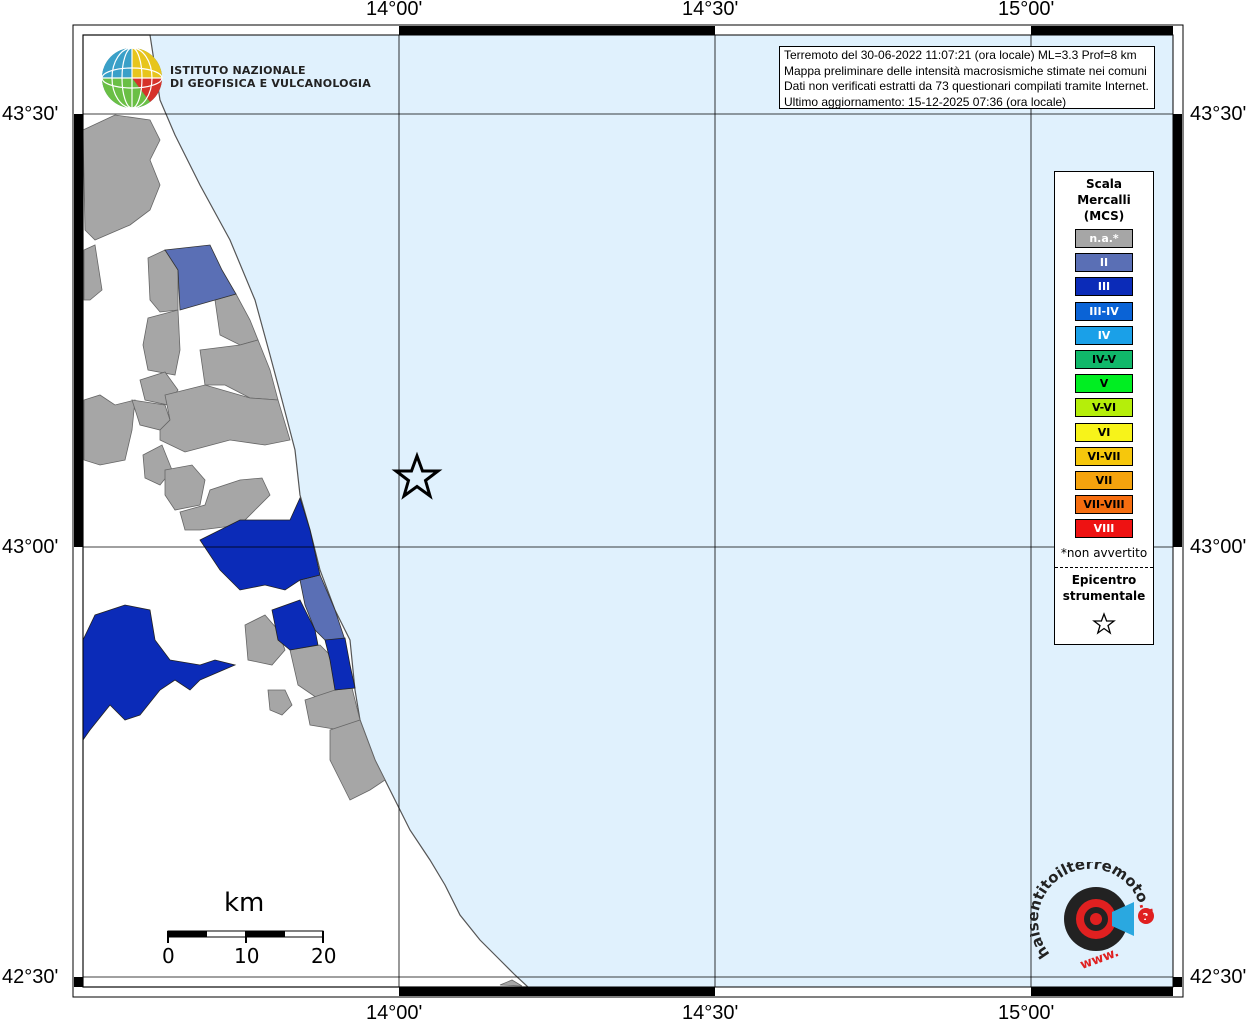  What do you see at coordinates (132, 78) in the screenshot?
I see `ingv-logo-icon` at bounding box center [132, 78].